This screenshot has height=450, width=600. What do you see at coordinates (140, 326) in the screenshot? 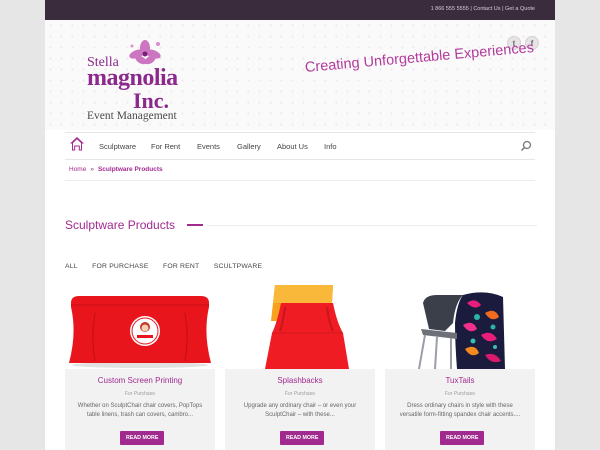
I see `product-image-custom-screen-printing` at bounding box center [140, 326].